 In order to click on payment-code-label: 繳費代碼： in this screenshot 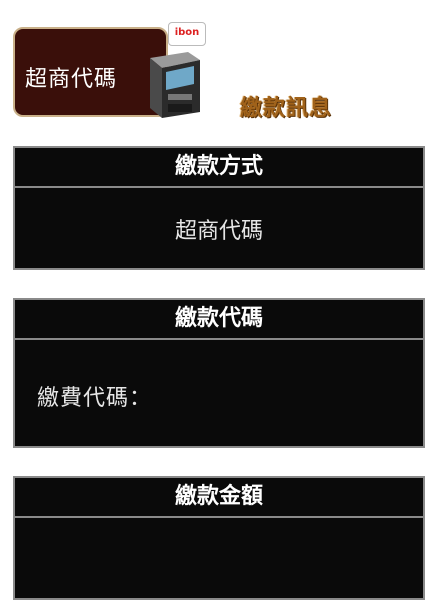, I will do `click(95, 398)`.